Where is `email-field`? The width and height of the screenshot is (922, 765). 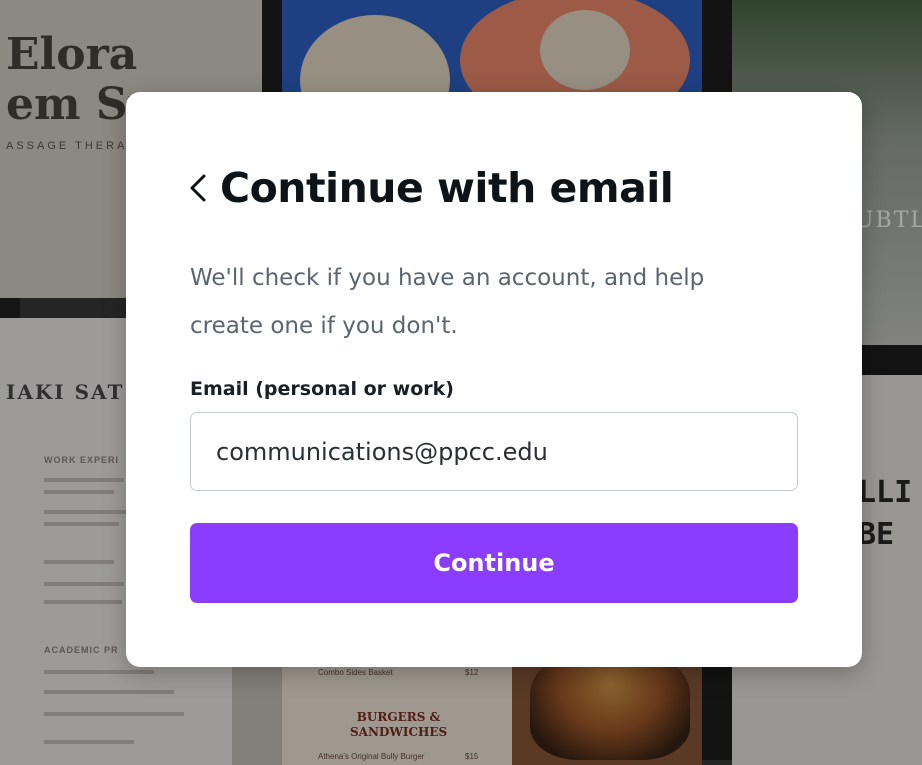
email-field is located at coordinates (494, 451).